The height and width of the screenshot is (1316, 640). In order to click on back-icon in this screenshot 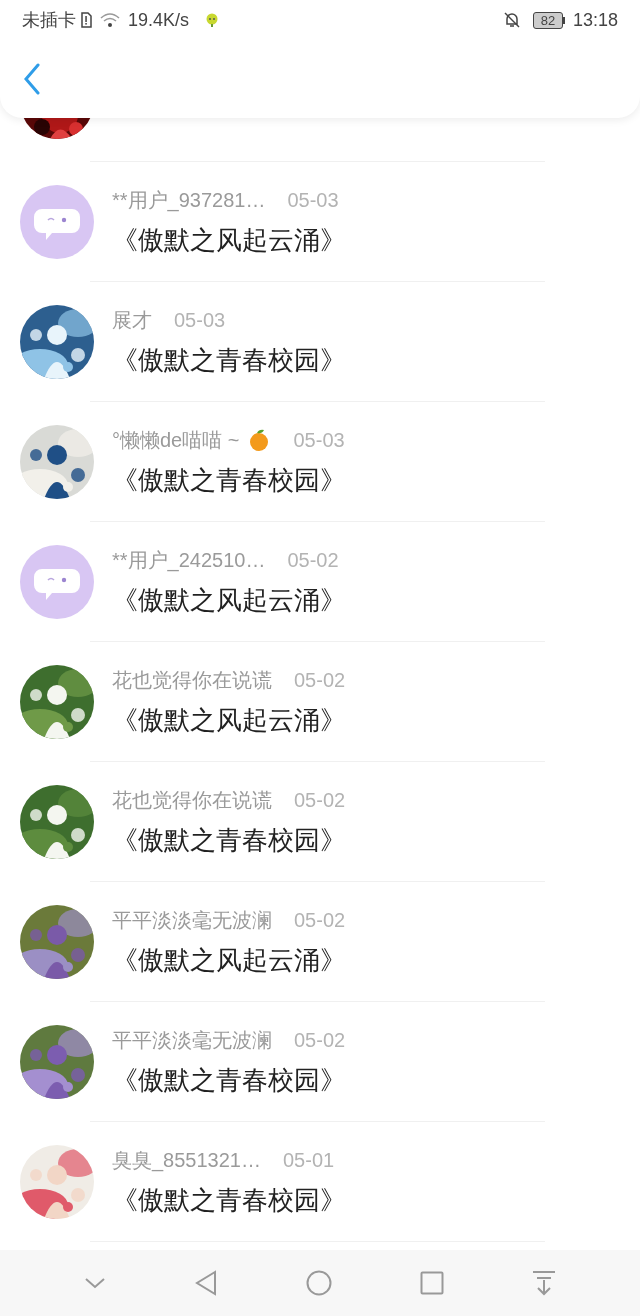, I will do `click(206, 1283)`.